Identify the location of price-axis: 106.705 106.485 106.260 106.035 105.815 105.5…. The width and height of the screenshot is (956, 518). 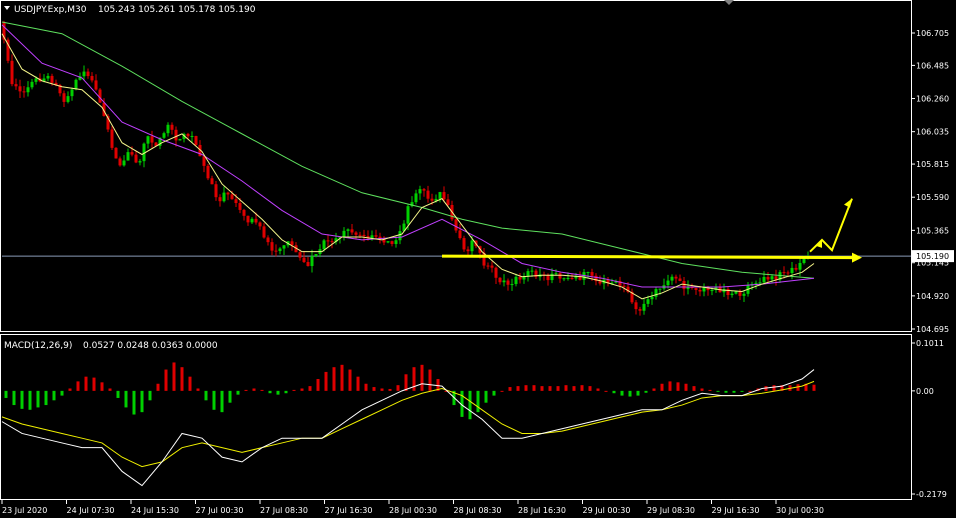
(932, 181).